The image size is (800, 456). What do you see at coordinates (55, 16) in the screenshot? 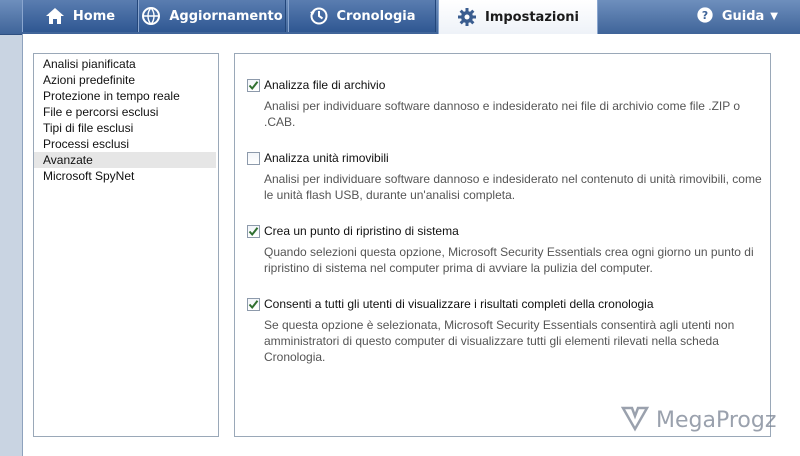
I see `home-icon` at bounding box center [55, 16].